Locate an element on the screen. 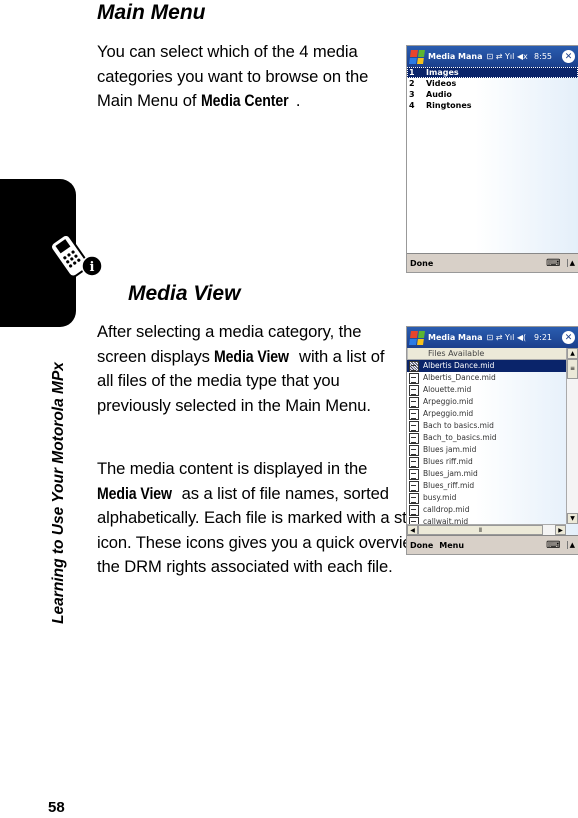 The width and height of the screenshot is (578, 818). status-icons: ⊡ ⇄ Yıl ◀x is located at coordinates (507, 56).